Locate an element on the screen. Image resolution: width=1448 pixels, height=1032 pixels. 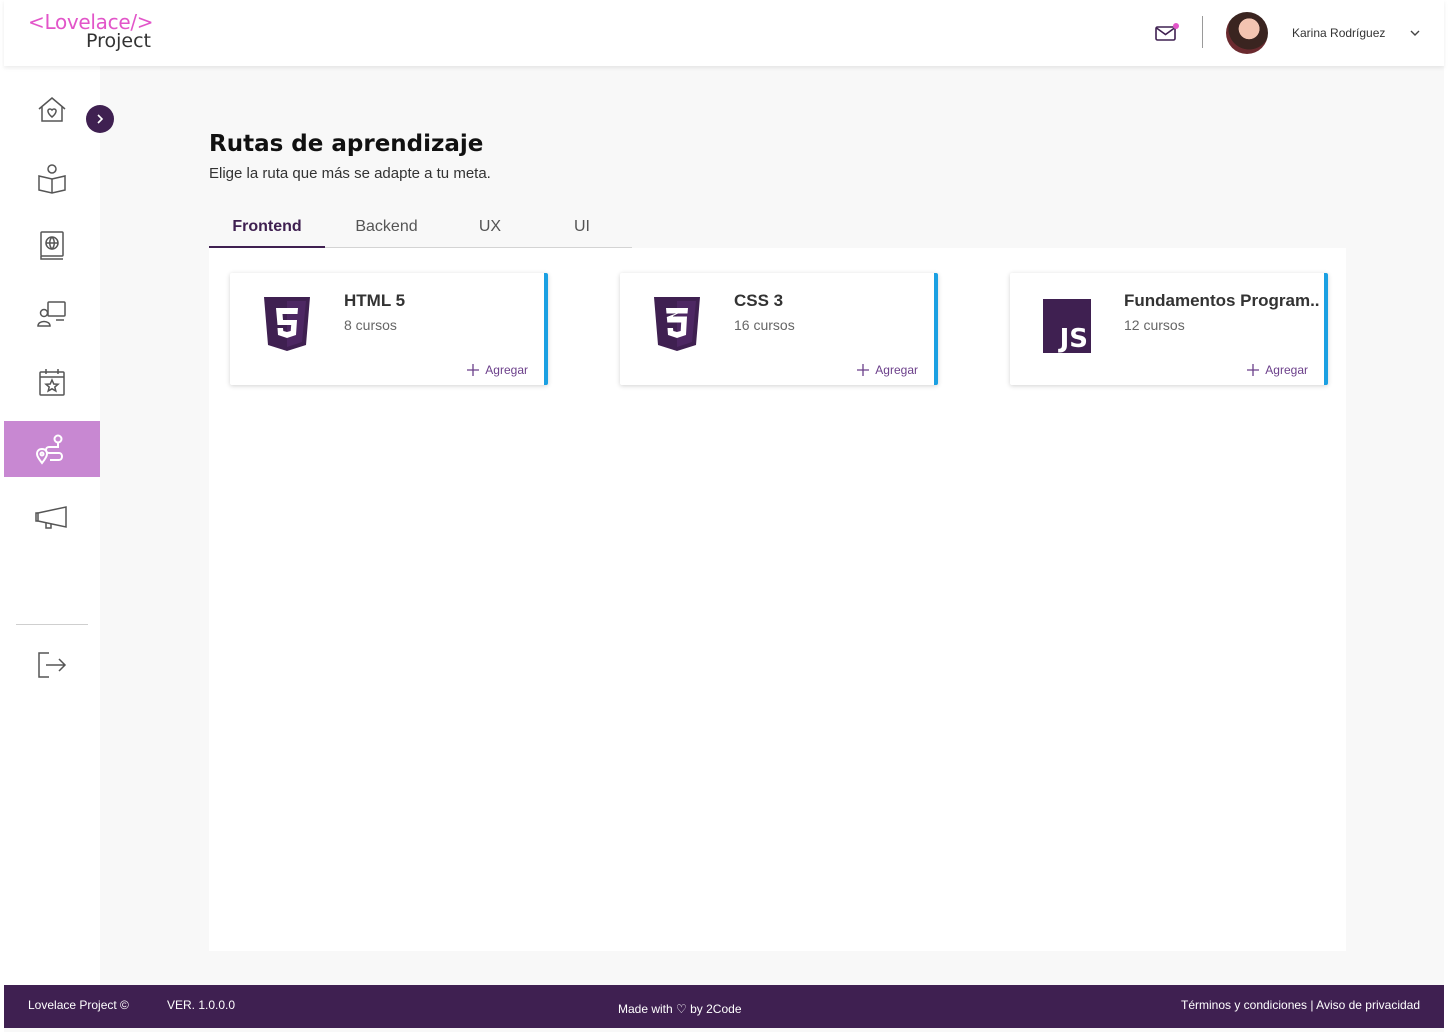
sidebar-toggle-button is located at coordinates (100, 119).